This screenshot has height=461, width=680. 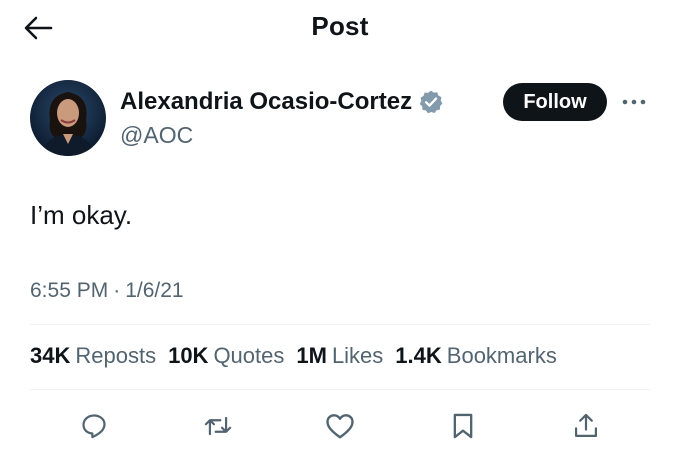 I want to click on likes-count: 1M, so click(x=311, y=355).